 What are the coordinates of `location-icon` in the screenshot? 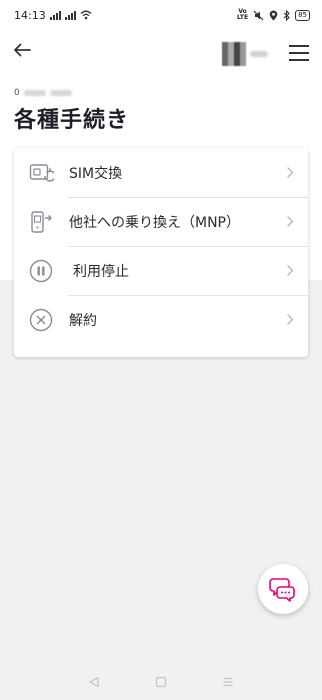 It's located at (273, 15).